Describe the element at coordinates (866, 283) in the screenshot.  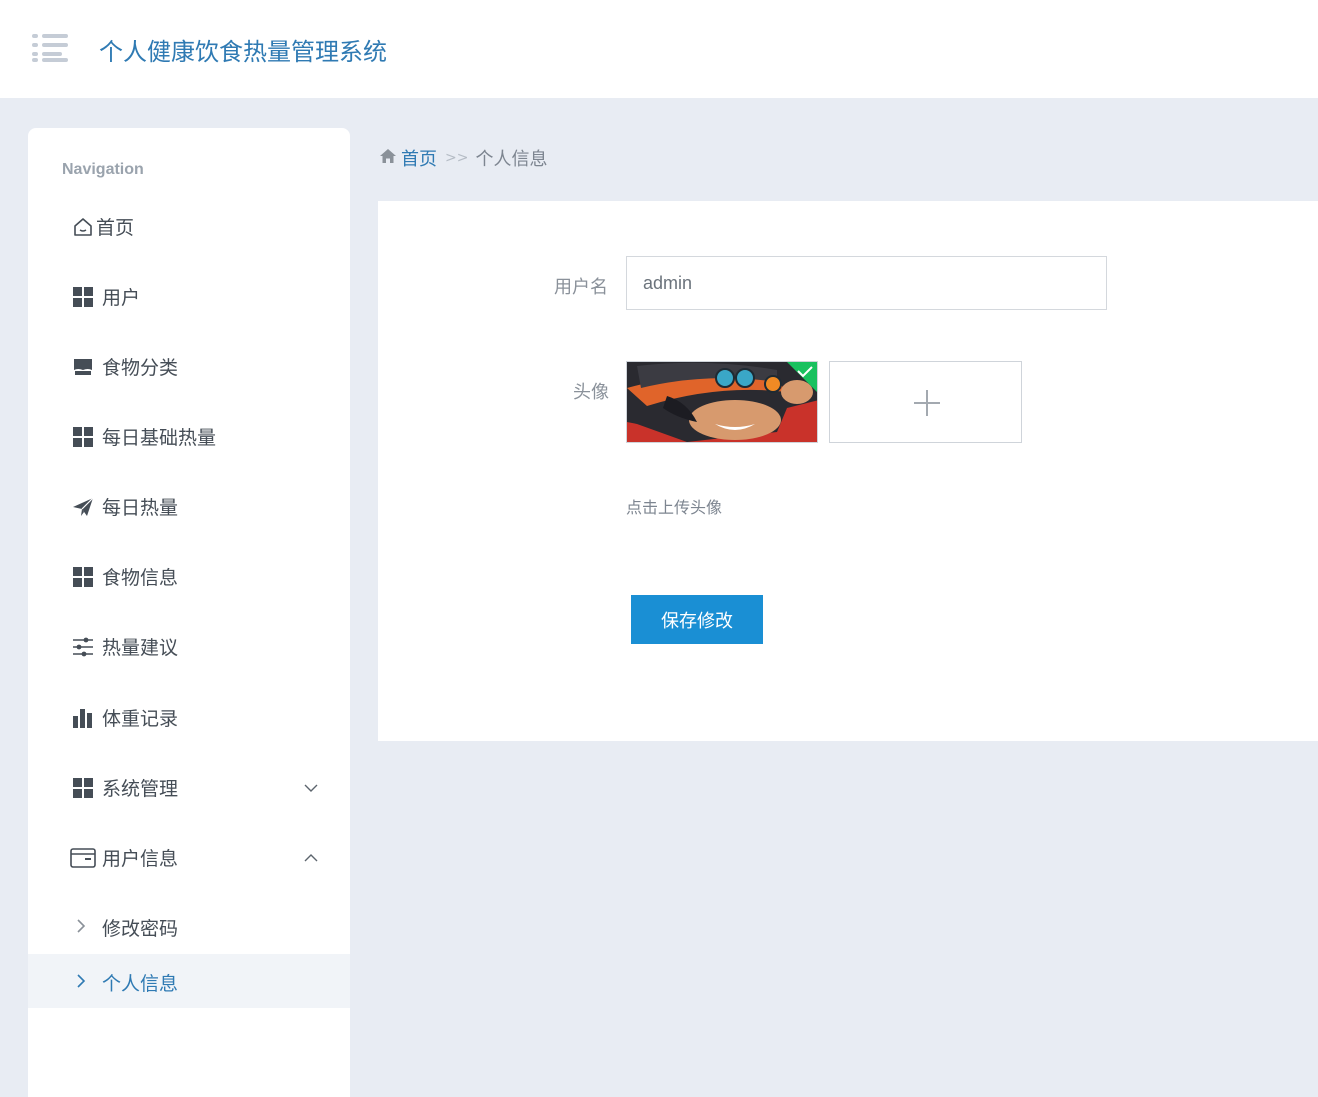
I see `username-input` at that location.